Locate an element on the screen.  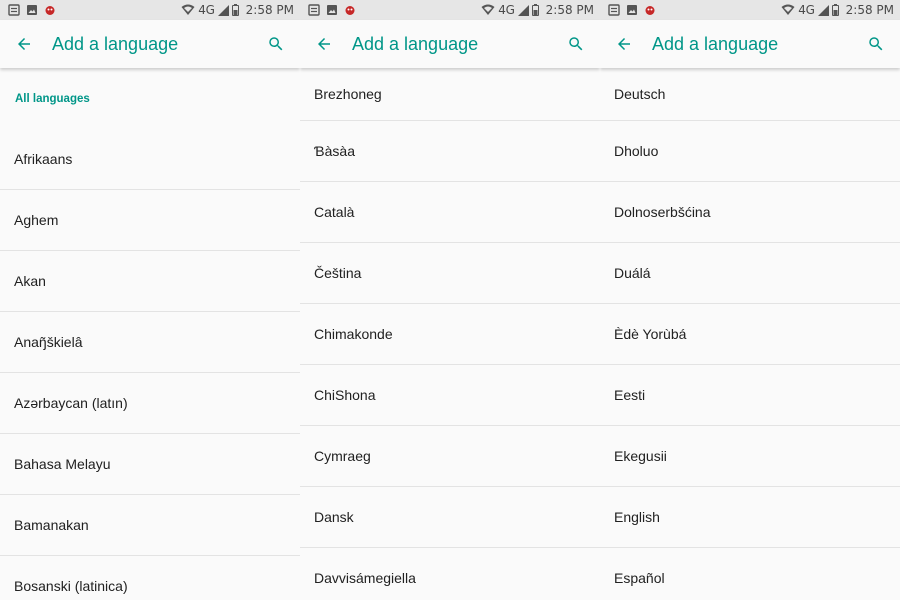
language-item: Davvisámegiella is located at coordinates (450, 574).